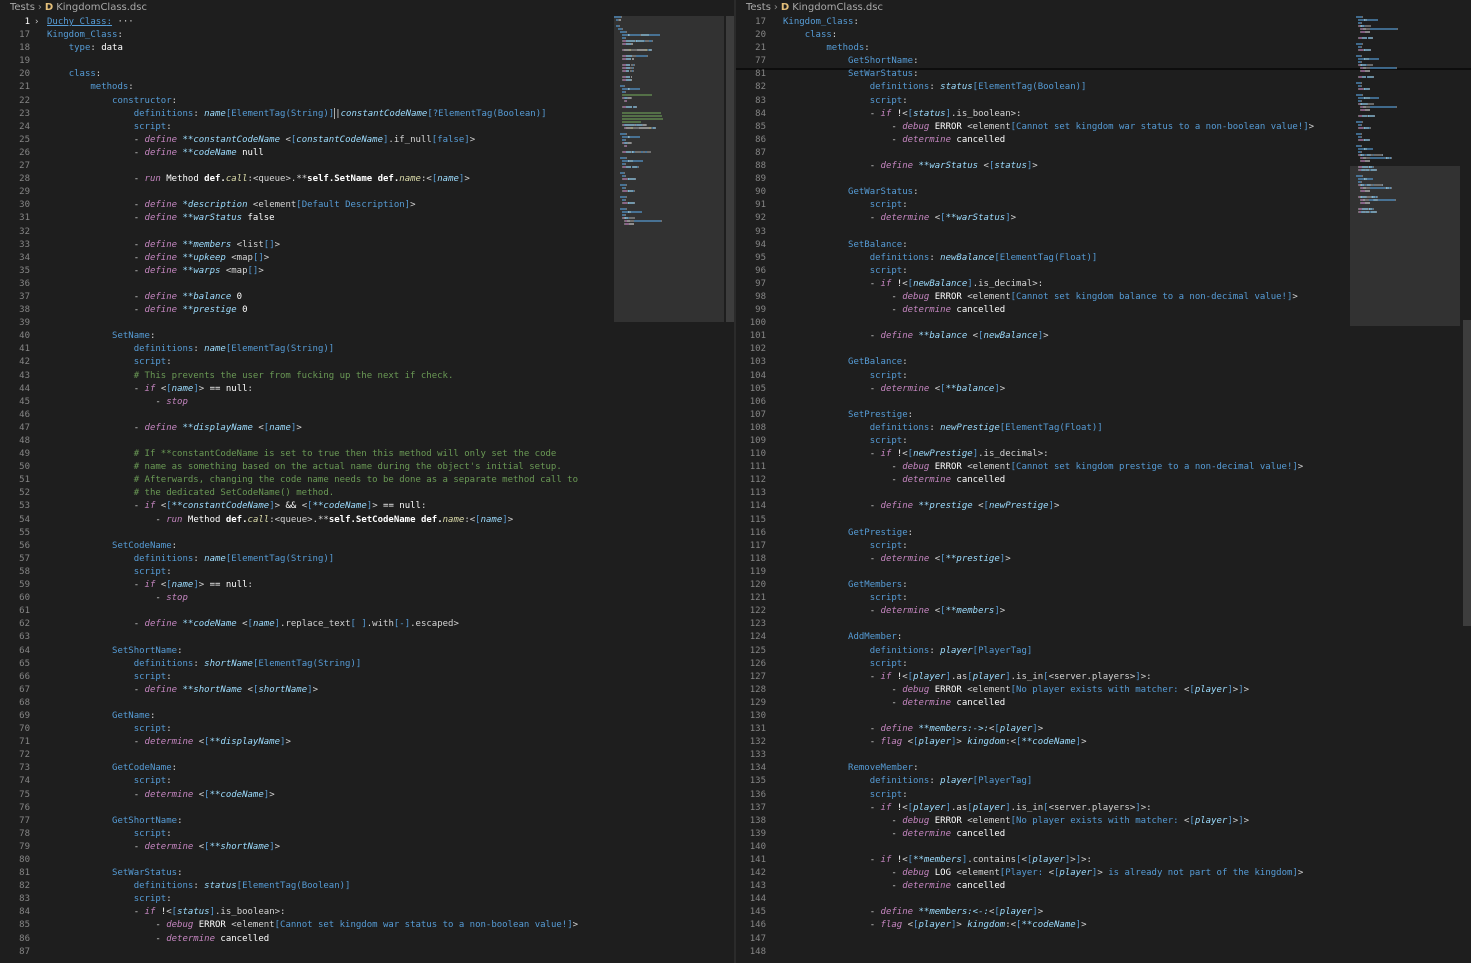  Describe the element at coordinates (220, 506) in the screenshot. I see `code-token: **constantCodeName` at that location.